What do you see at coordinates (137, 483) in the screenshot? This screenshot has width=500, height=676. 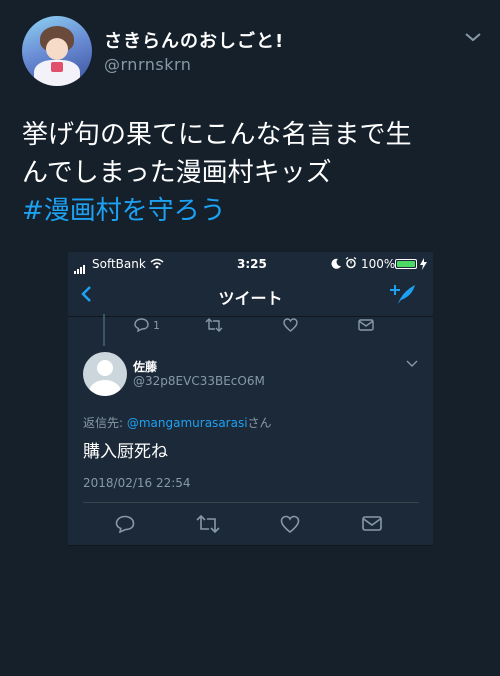 I see `reply-timestamp: 2018/02/16 22:54` at bounding box center [137, 483].